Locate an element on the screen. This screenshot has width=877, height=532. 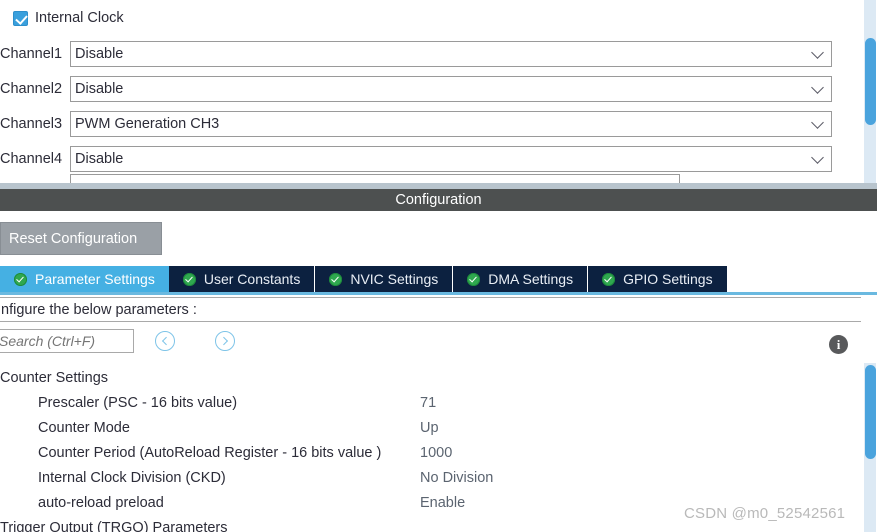
internal-clock-row: Internal Clock is located at coordinates (62, 18).